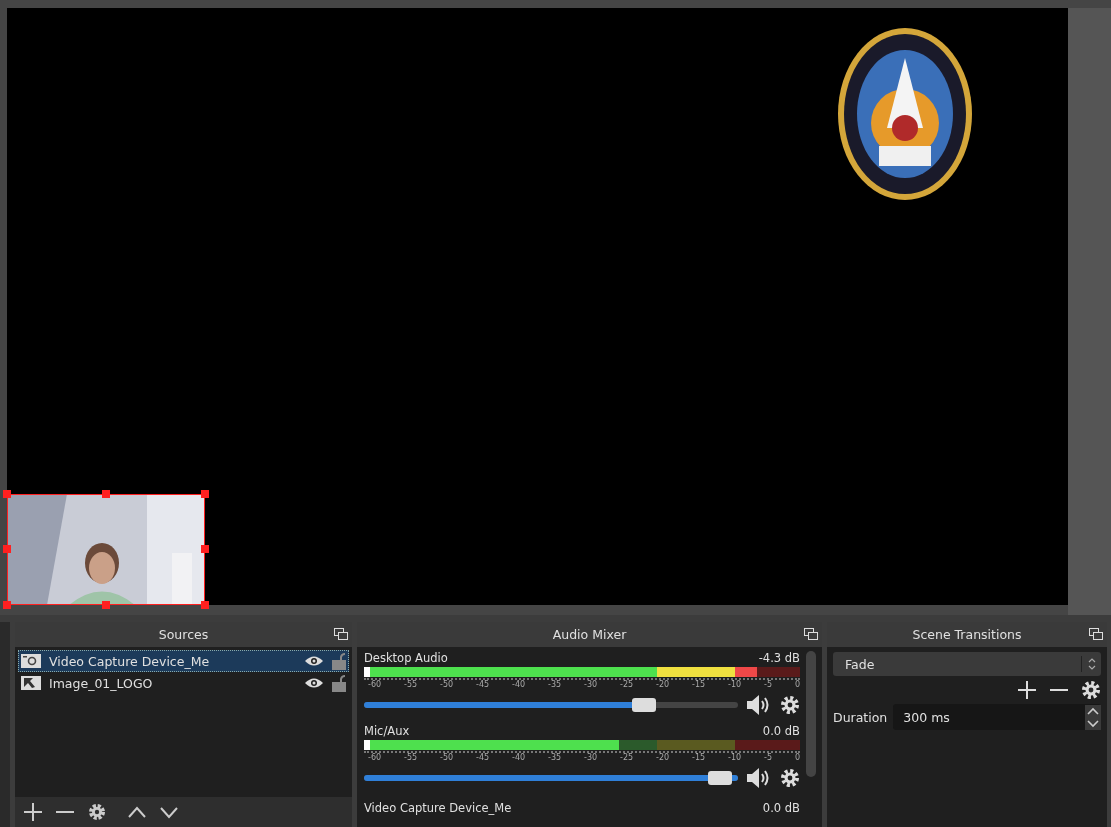 The height and width of the screenshot is (827, 1111). Describe the element at coordinates (183, 683) in the screenshot. I see `source-item: Image_01_LOGO` at that location.